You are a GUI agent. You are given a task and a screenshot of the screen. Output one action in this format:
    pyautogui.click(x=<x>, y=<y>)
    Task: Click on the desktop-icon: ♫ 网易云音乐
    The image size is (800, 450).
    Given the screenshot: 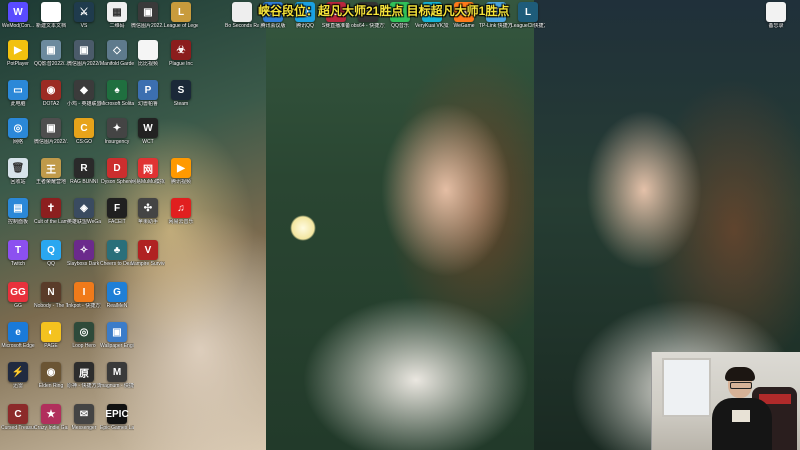 What is the action you would take?
    pyautogui.click(x=181, y=211)
    